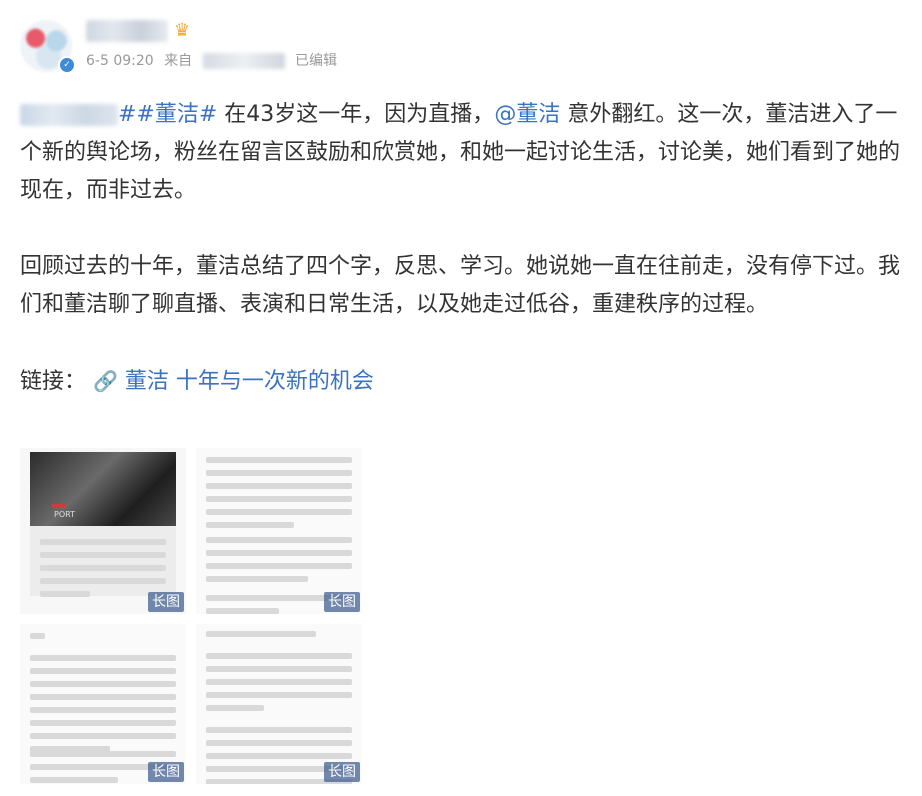 This screenshot has width=922, height=796. What do you see at coordinates (127, 31) in the screenshot?
I see `username` at bounding box center [127, 31].